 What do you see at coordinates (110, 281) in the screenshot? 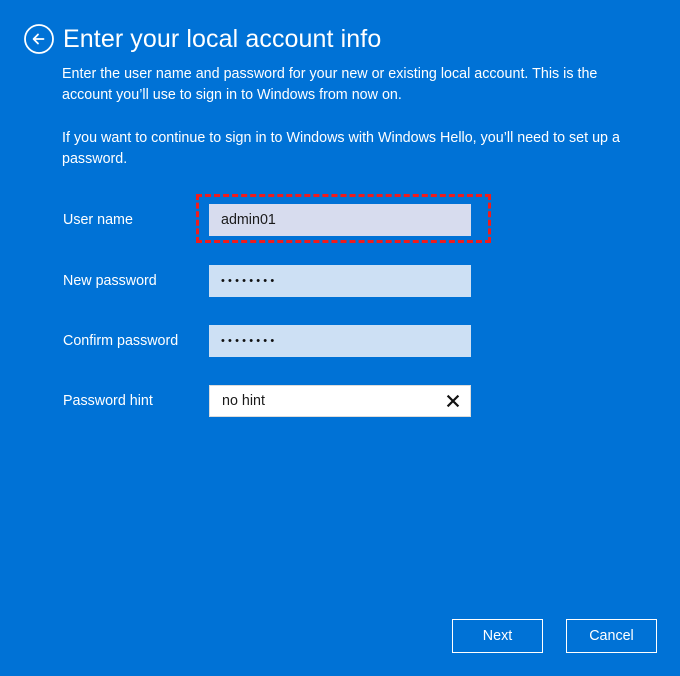
I see `label-new-password: New password` at bounding box center [110, 281].